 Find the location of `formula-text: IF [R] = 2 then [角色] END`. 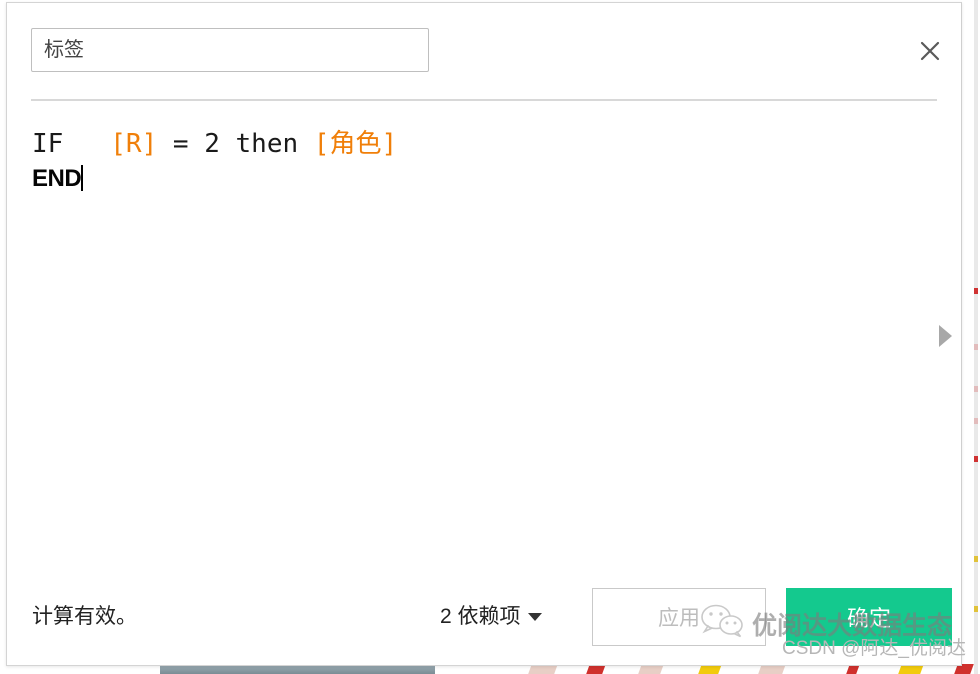

formula-text: IF [R] = 2 then [角色] END is located at coordinates (484, 149).